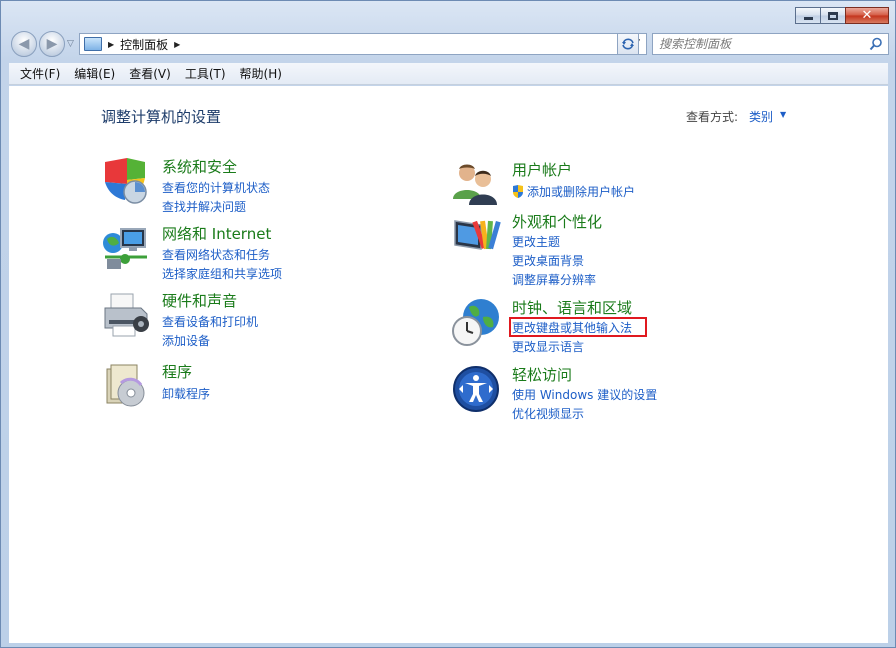  What do you see at coordinates (761, 116) in the screenshot?
I see `view-by-dropdown: 类别` at bounding box center [761, 116].